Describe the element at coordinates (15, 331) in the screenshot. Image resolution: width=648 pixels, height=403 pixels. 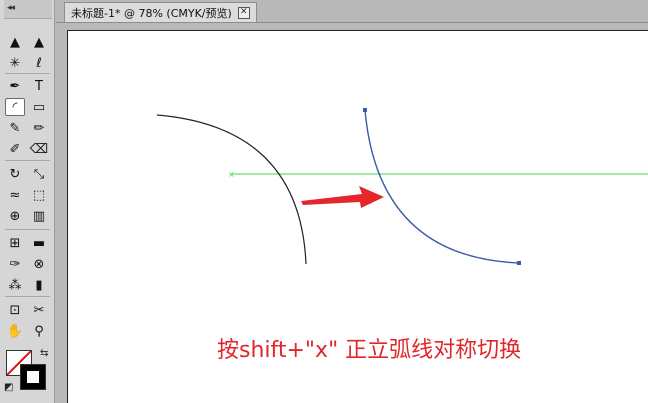
I see `hand-tool-icon: ✋` at that location.